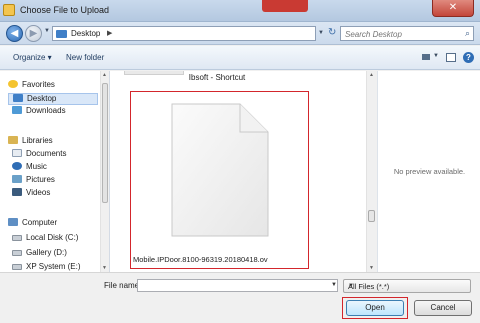  Describe the element at coordinates (184, 33) in the screenshot. I see `address-box: Desktop ▶` at that location.